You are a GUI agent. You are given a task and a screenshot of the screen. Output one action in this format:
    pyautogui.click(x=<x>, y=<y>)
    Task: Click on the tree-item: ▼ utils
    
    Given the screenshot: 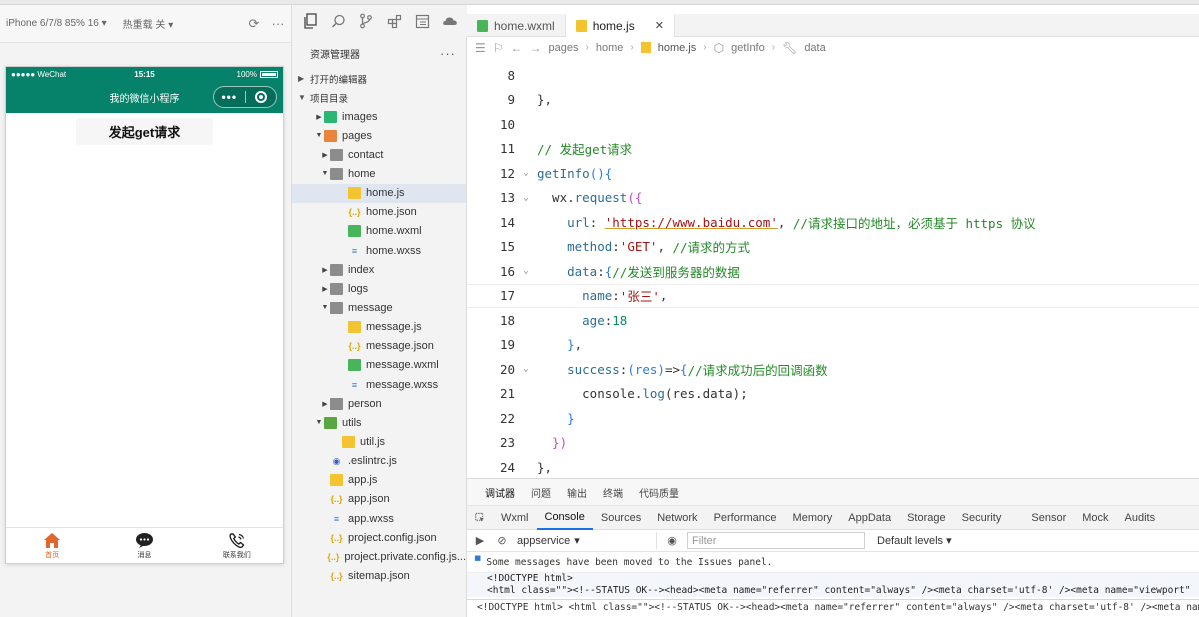 What is the action you would take?
    pyautogui.click(x=379, y=422)
    